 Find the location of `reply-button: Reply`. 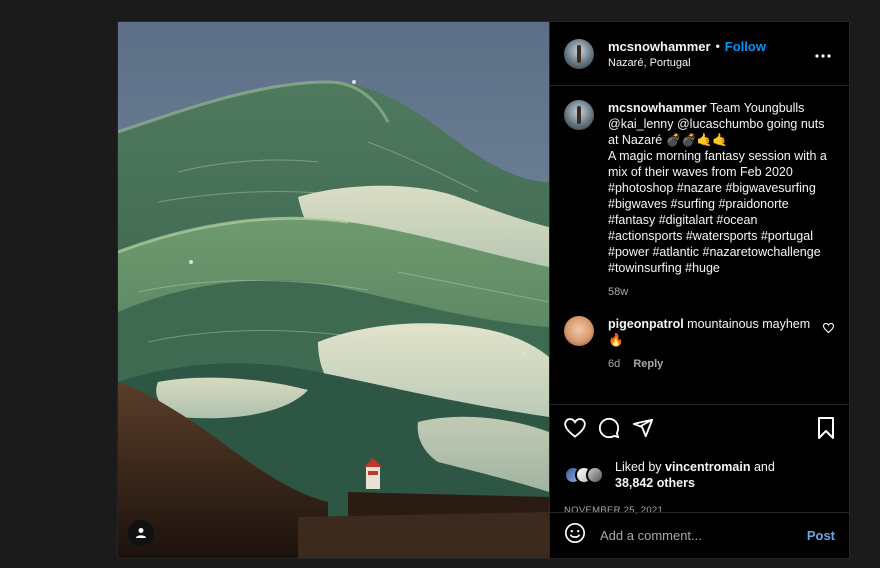

reply-button: Reply is located at coordinates (648, 364).